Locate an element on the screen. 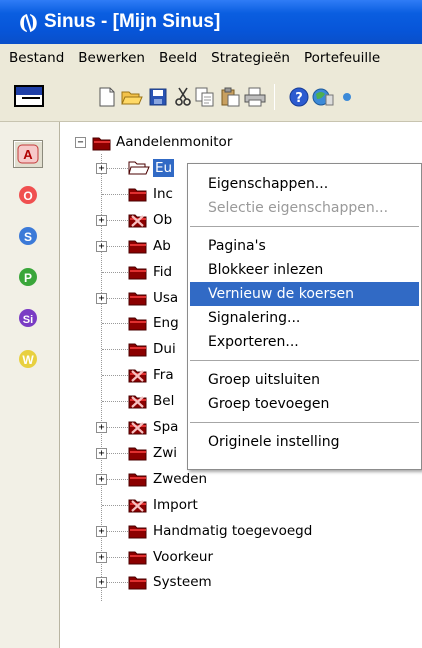 The height and width of the screenshot is (648, 422). svg-text: O is located at coordinates (27, 196).